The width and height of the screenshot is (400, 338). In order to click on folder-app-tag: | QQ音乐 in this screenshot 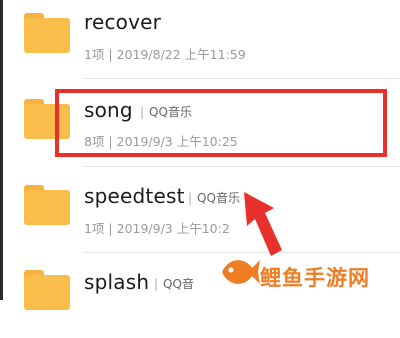, I will do `click(214, 198)`.